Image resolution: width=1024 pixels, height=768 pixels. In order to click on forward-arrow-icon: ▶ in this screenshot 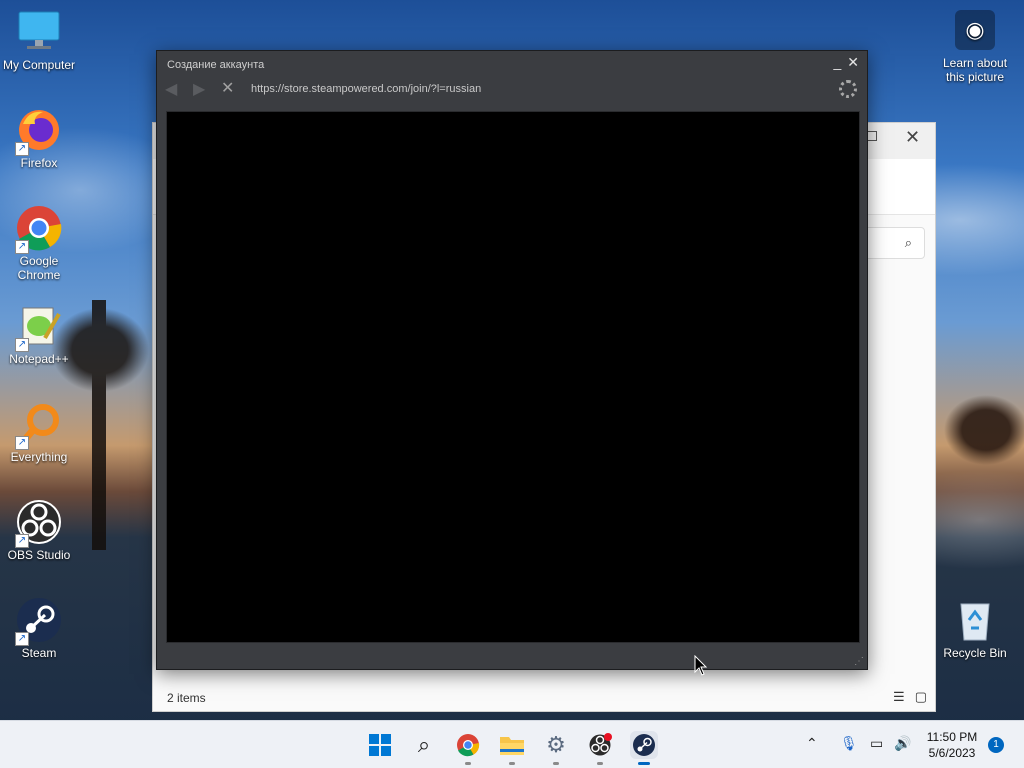, I will do `click(199, 89)`.